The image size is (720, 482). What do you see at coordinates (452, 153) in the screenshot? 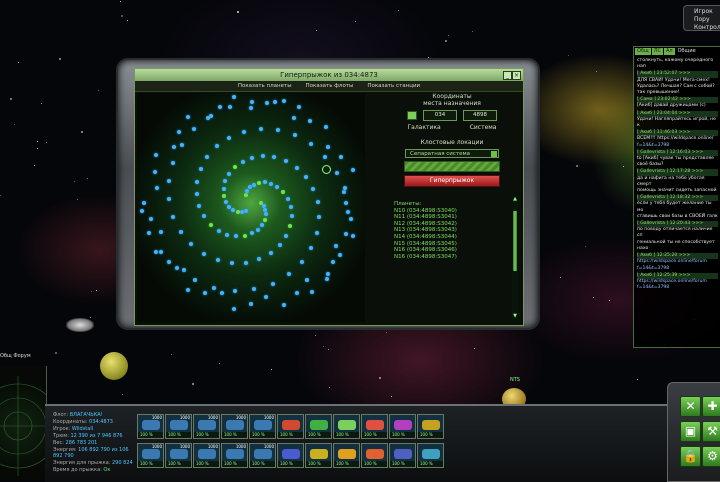
I see `shortcut-select: Сепаратная система` at bounding box center [452, 153].